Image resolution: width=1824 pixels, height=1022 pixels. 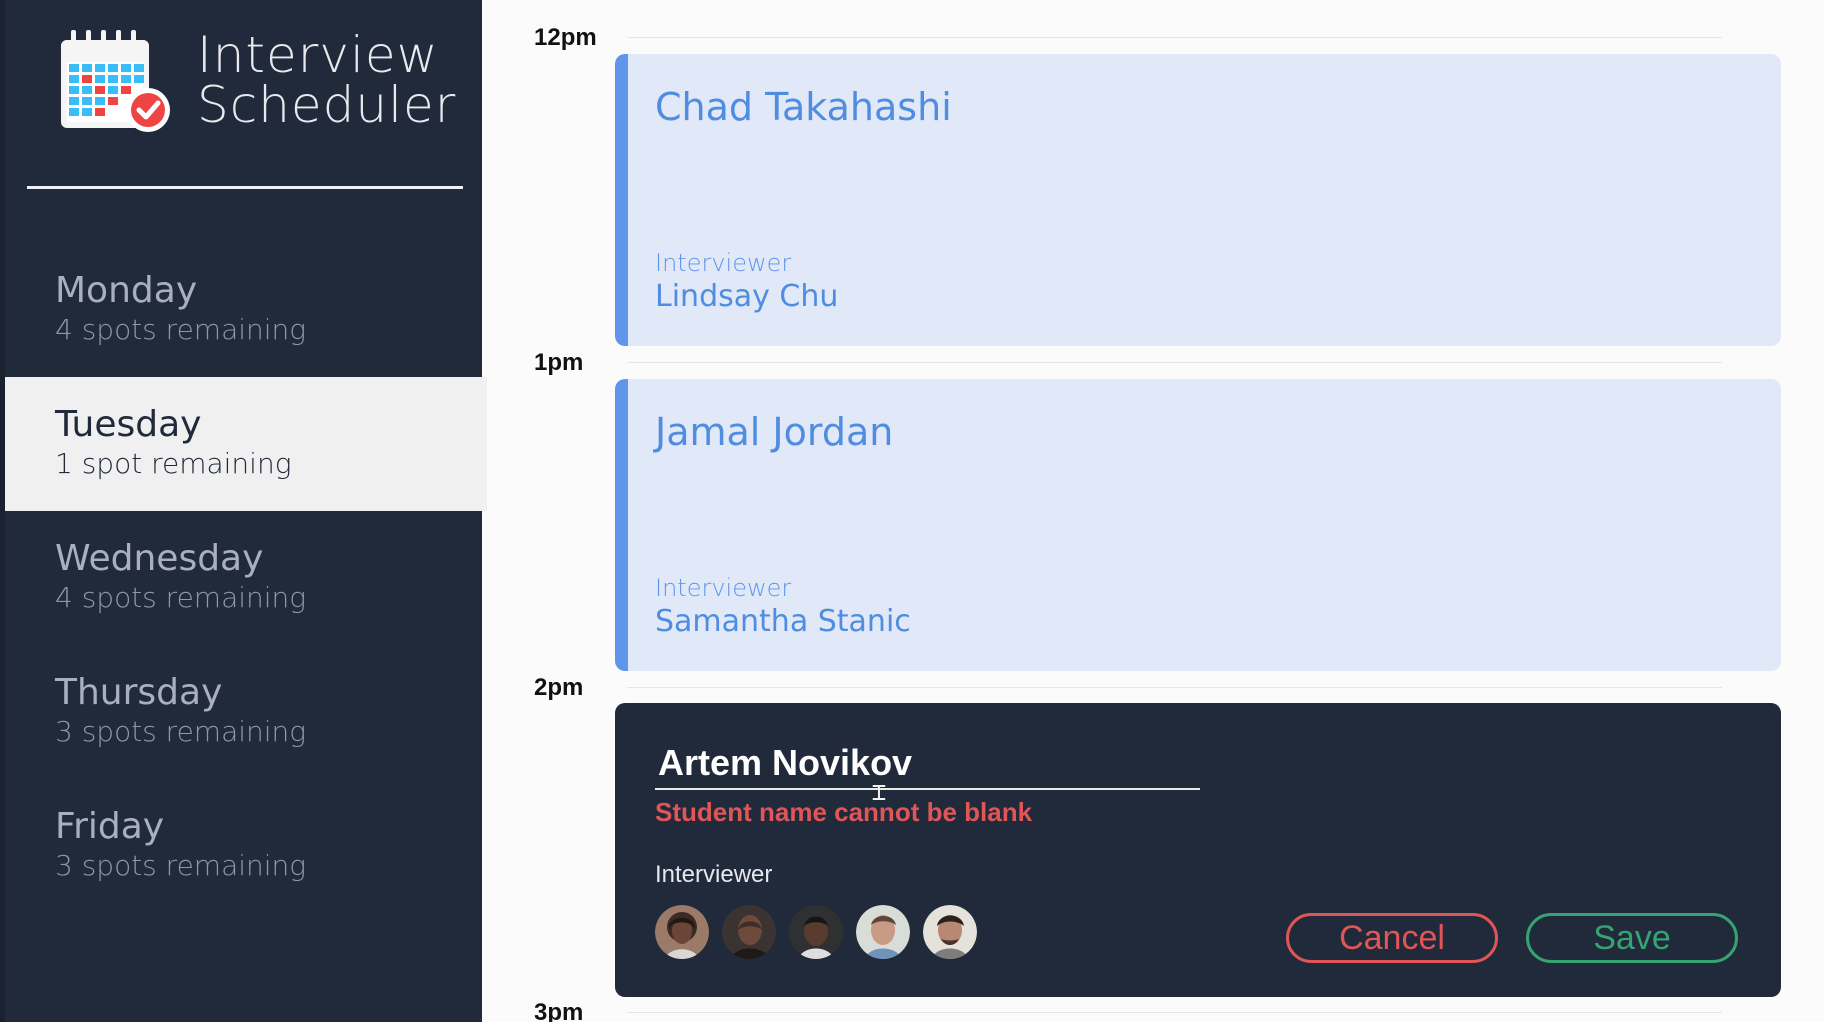 I want to click on day-item-wednesday: Wednesday 4 spots remaining, so click(x=246, y=578).